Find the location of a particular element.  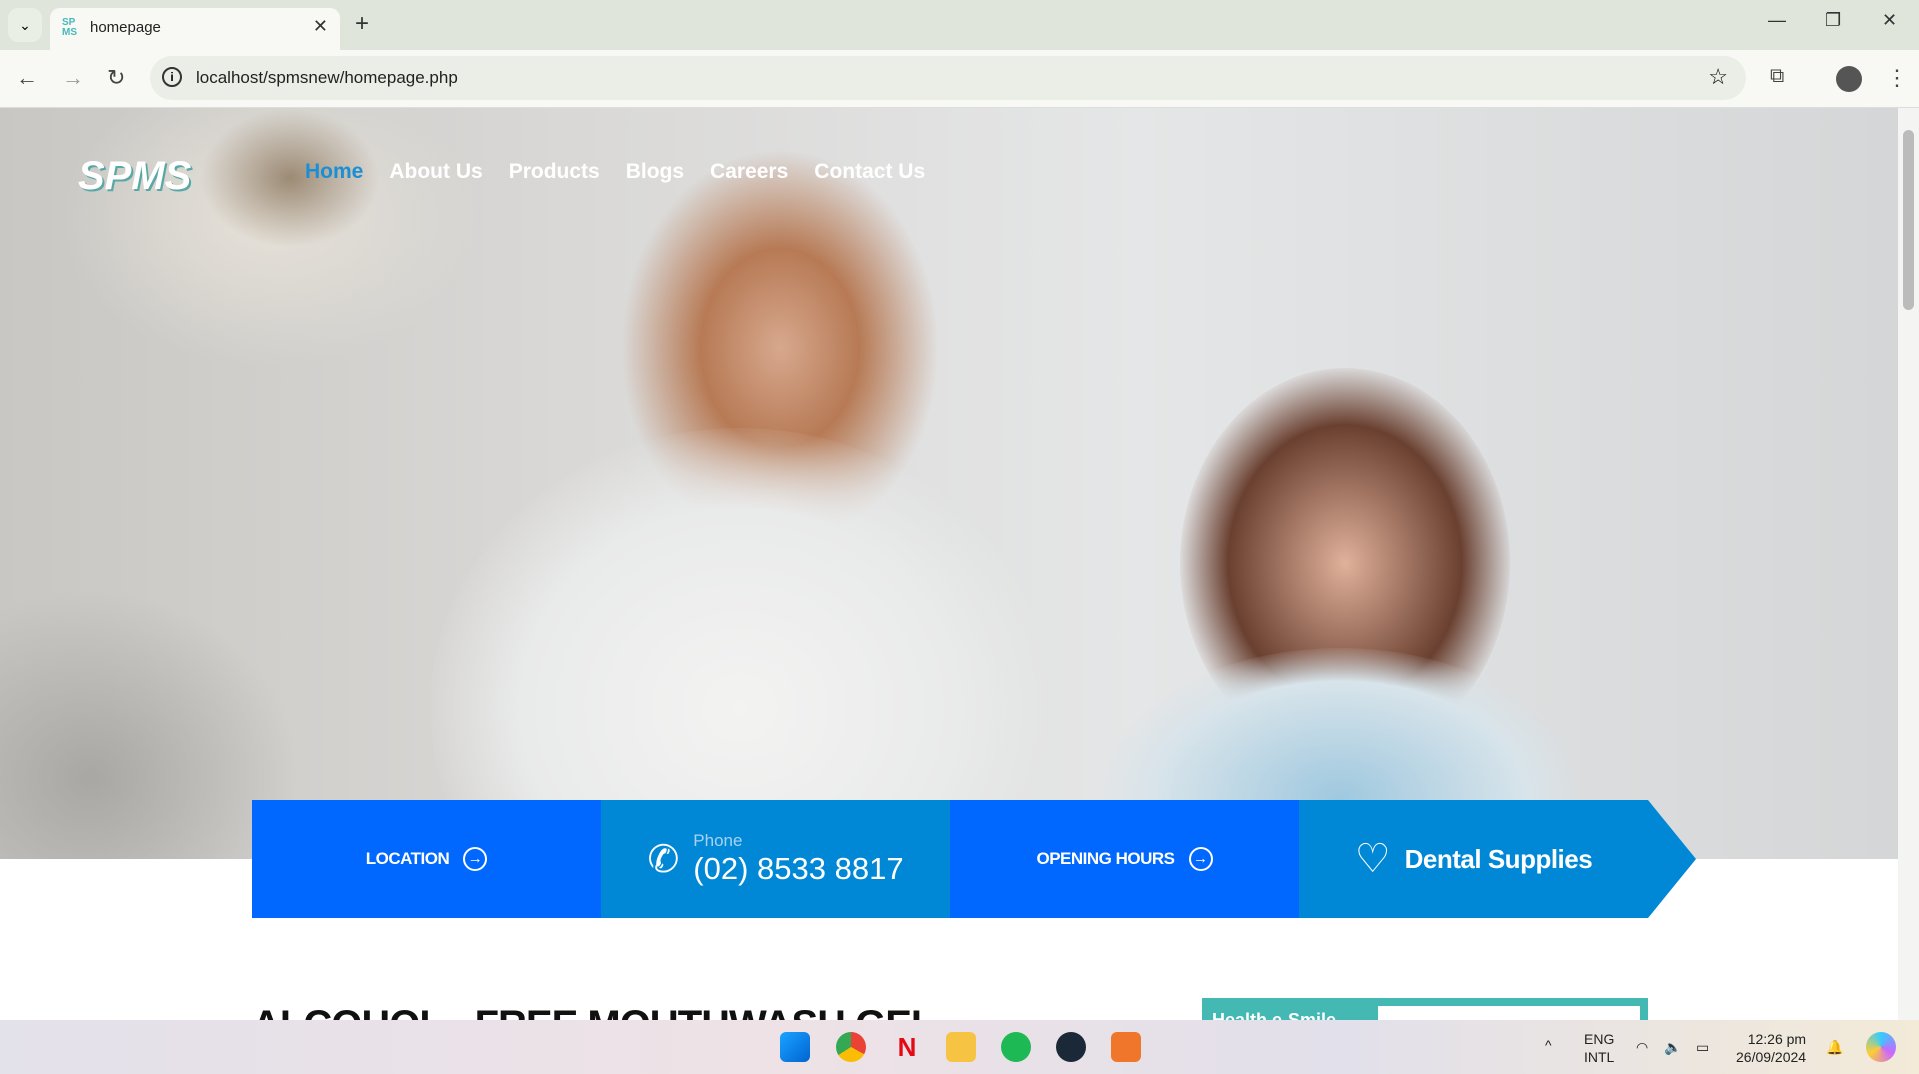

dental-supplies-box: ♡ Dental Supplies is located at coordinates (1473, 859).